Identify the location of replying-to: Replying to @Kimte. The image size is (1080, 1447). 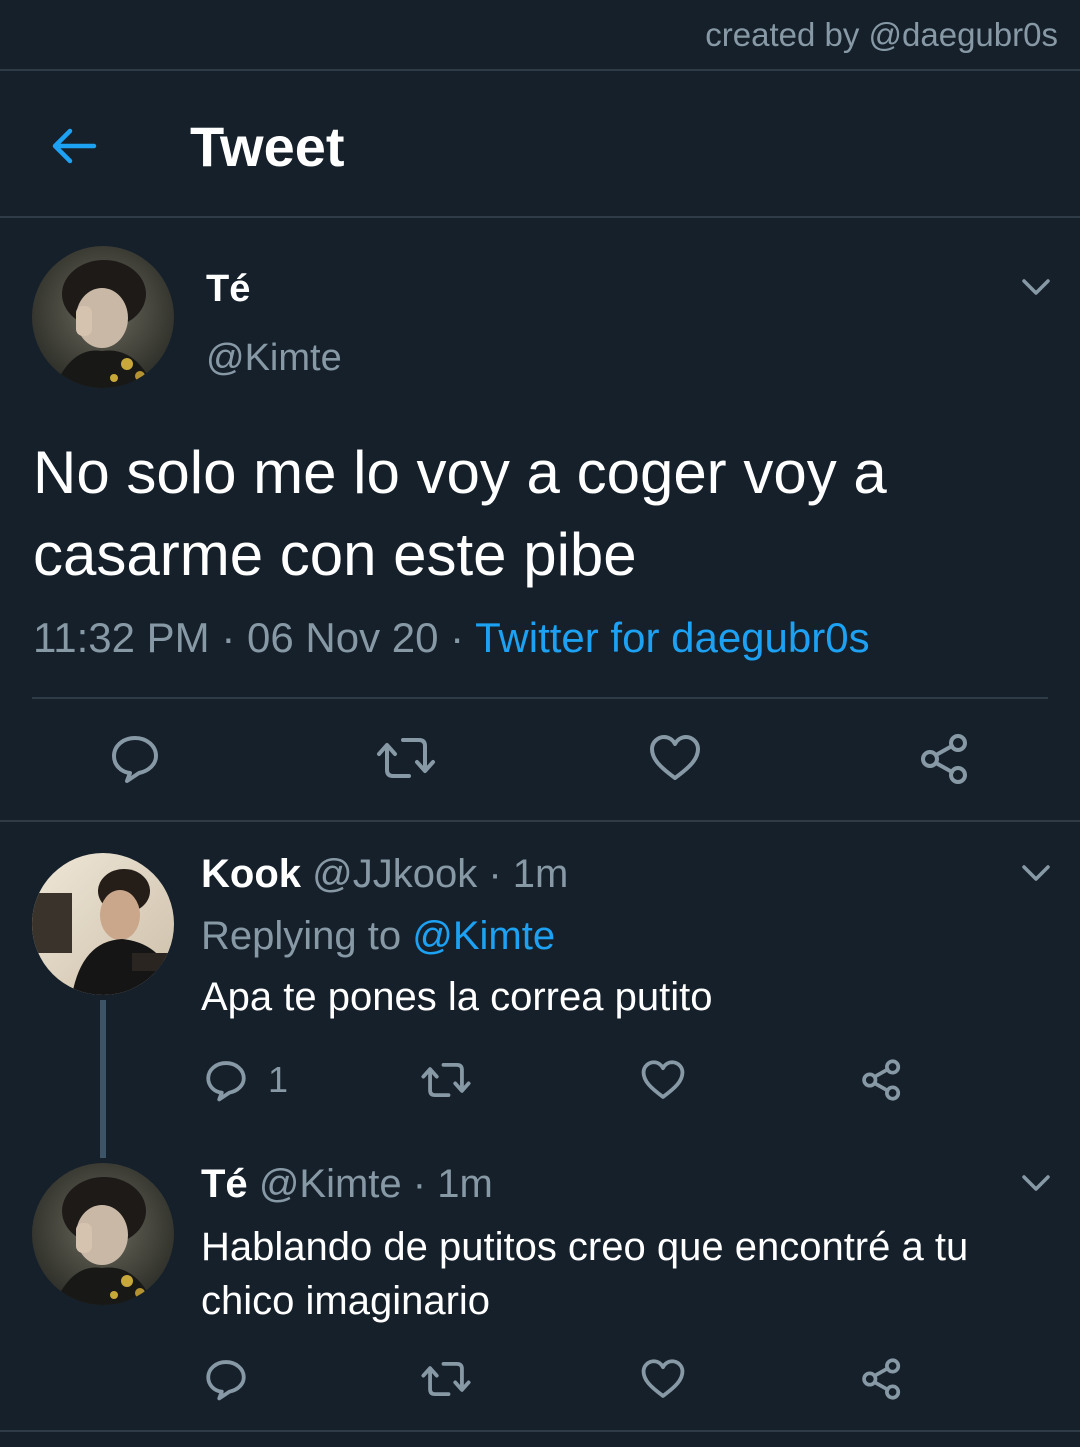
(378, 936).